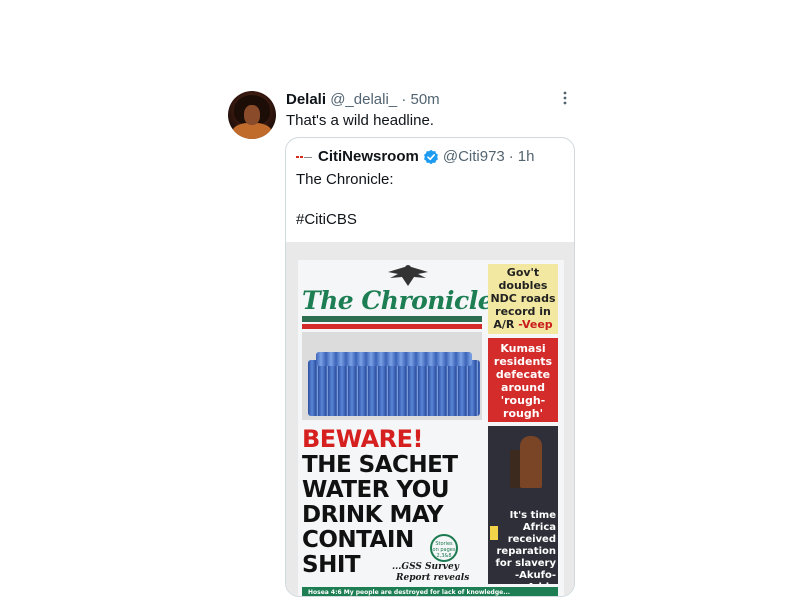 This screenshot has height=600, width=800. Describe the element at coordinates (362, 439) in the screenshot. I see `headline-red: BEWARE!` at that location.